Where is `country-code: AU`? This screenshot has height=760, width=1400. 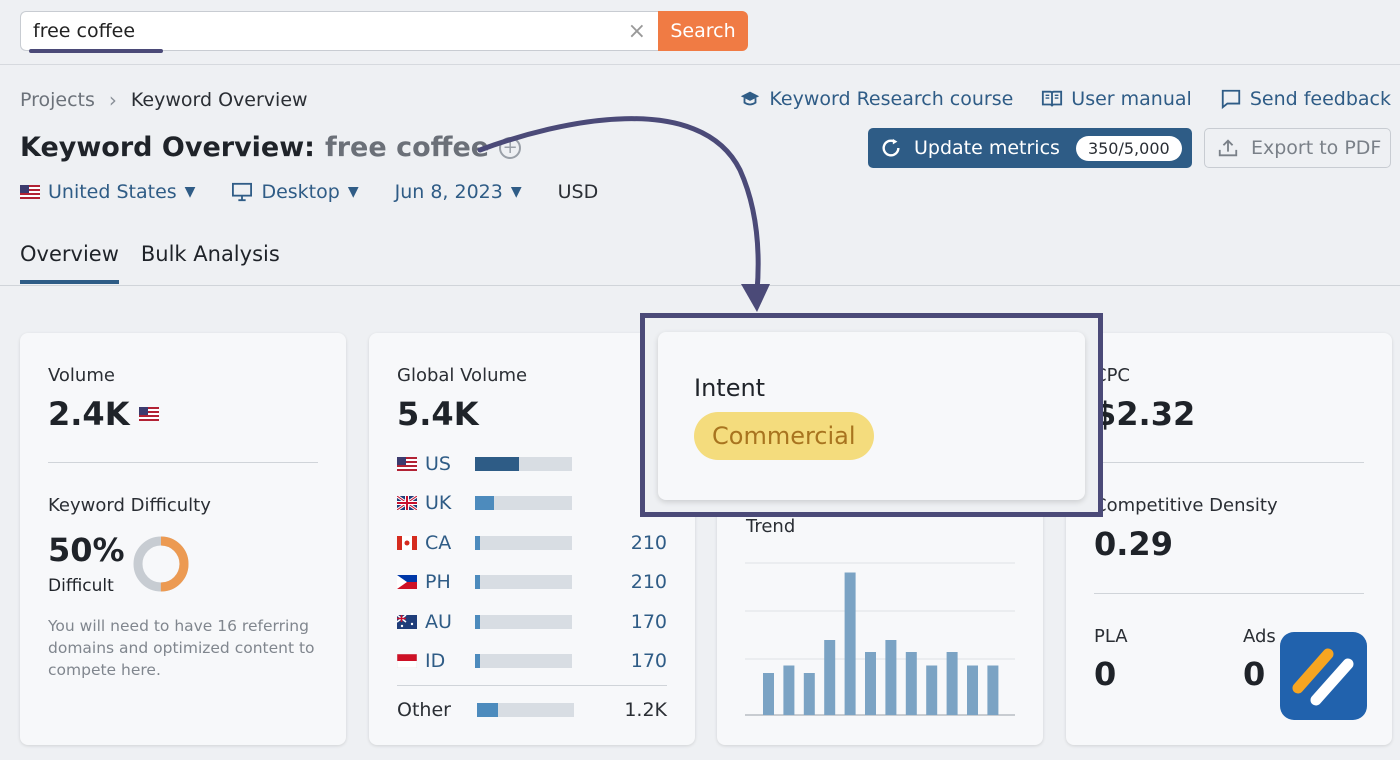
country-code: AU is located at coordinates (449, 622).